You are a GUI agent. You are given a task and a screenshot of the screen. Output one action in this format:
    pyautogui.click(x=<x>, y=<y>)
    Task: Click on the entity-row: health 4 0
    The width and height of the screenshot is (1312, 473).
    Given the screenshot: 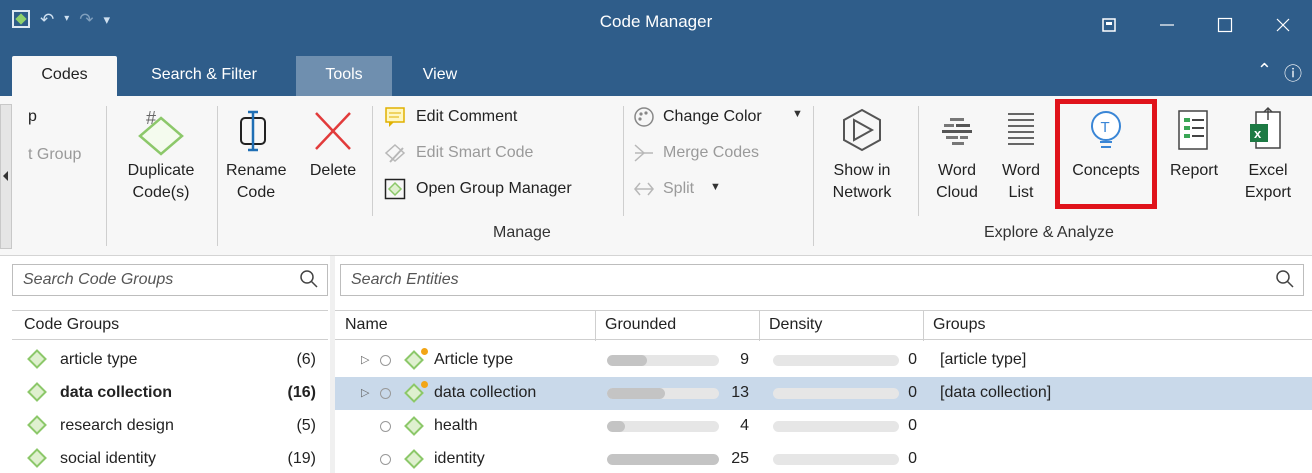 What is the action you would take?
    pyautogui.click(x=823, y=426)
    